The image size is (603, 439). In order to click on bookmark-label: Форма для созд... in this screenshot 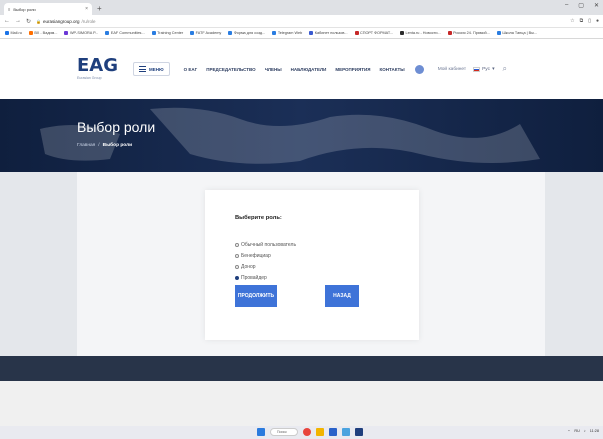, I will do `click(249, 33)`.